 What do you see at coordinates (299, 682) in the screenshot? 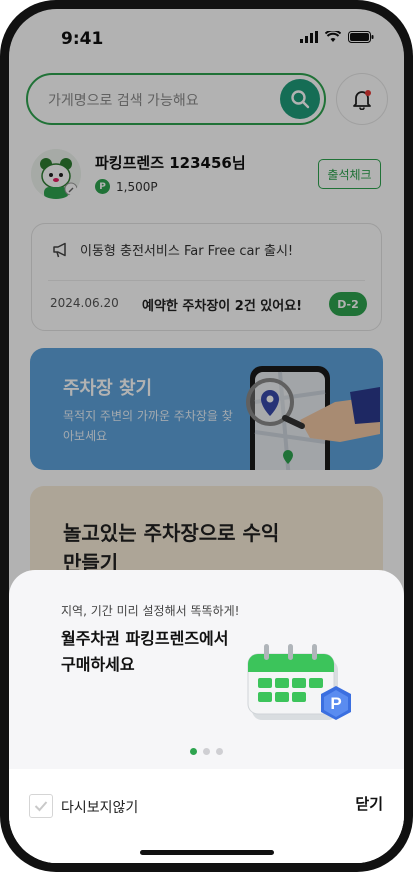
I see `calendar-icon: P` at bounding box center [299, 682].